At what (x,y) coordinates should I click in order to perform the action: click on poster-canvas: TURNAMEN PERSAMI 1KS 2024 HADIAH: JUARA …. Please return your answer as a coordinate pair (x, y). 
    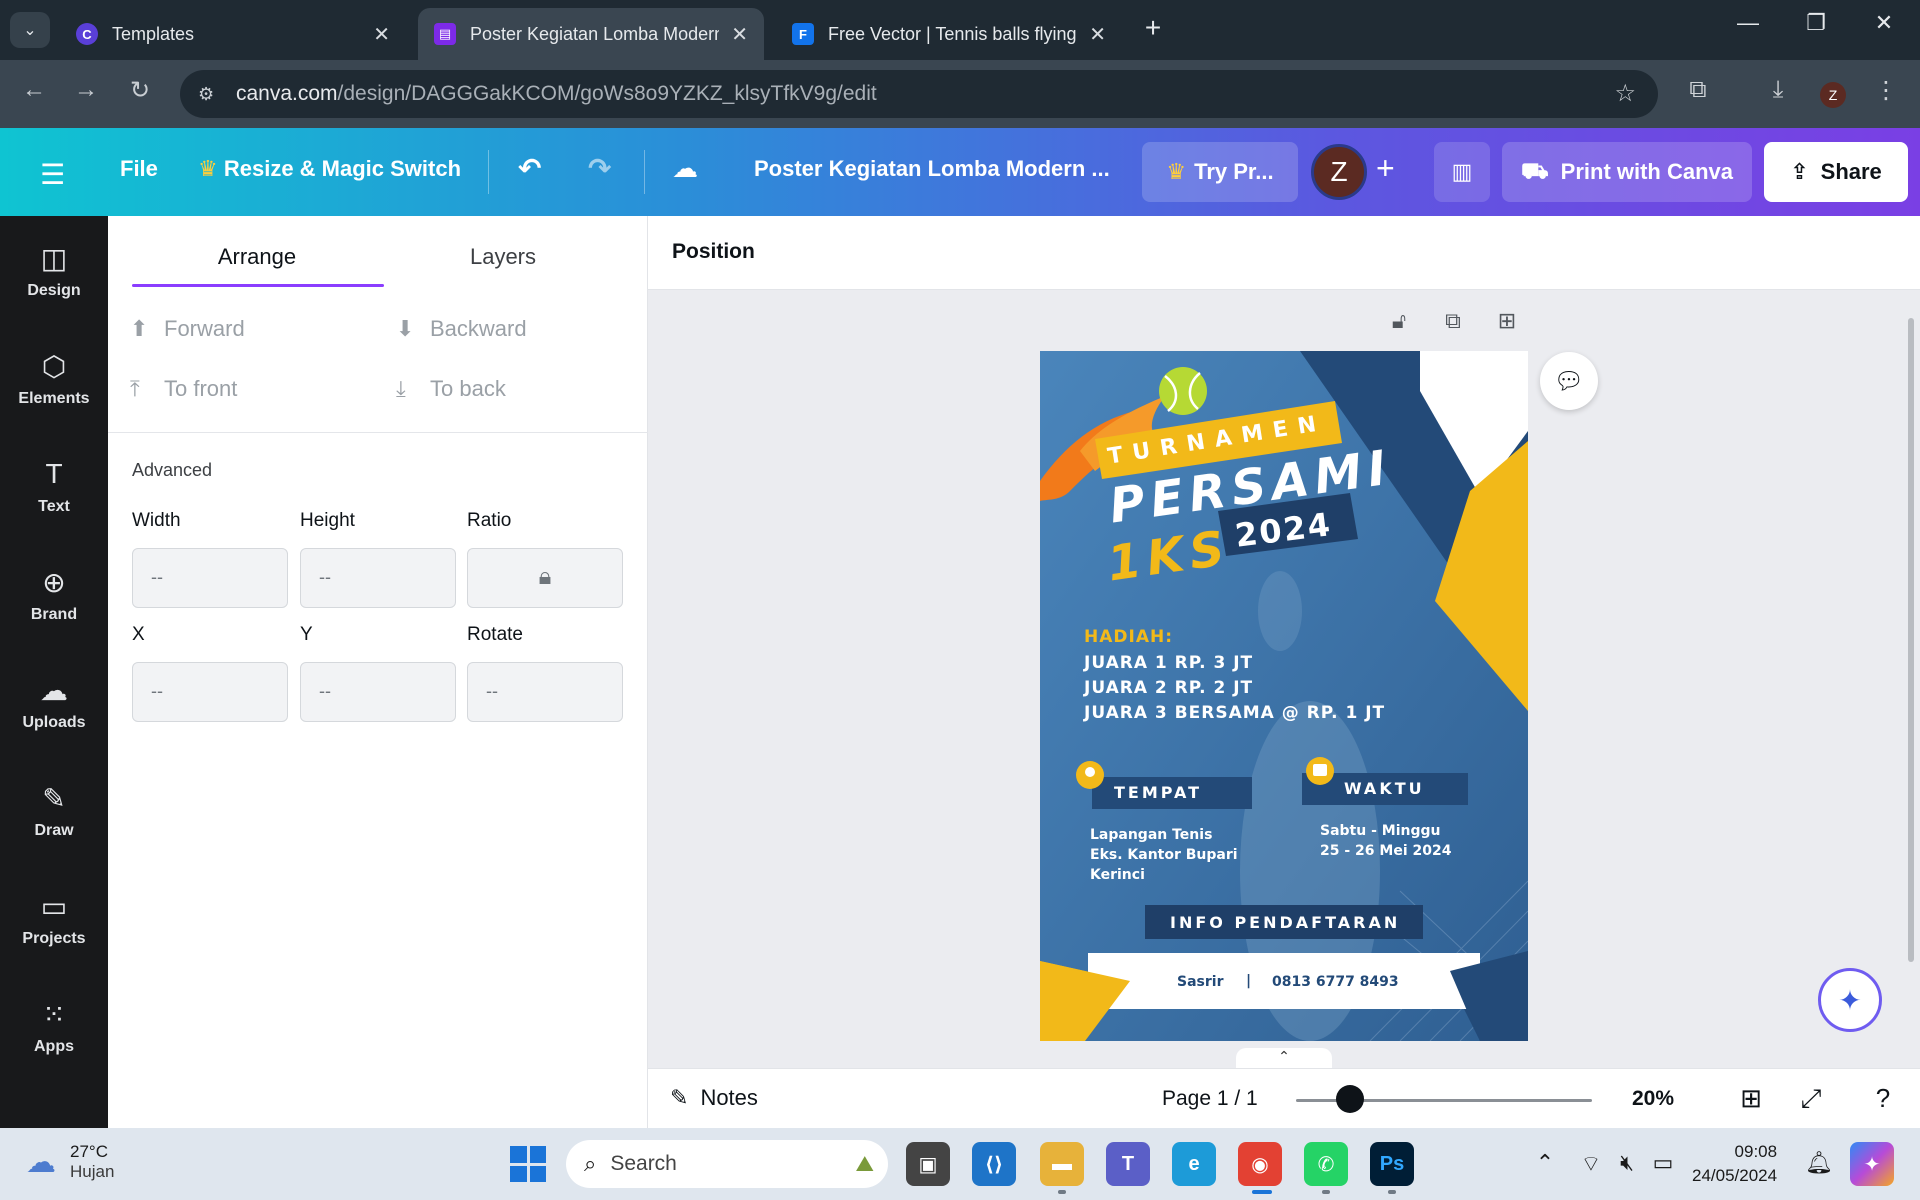
    Looking at the image, I should click on (1284, 696).